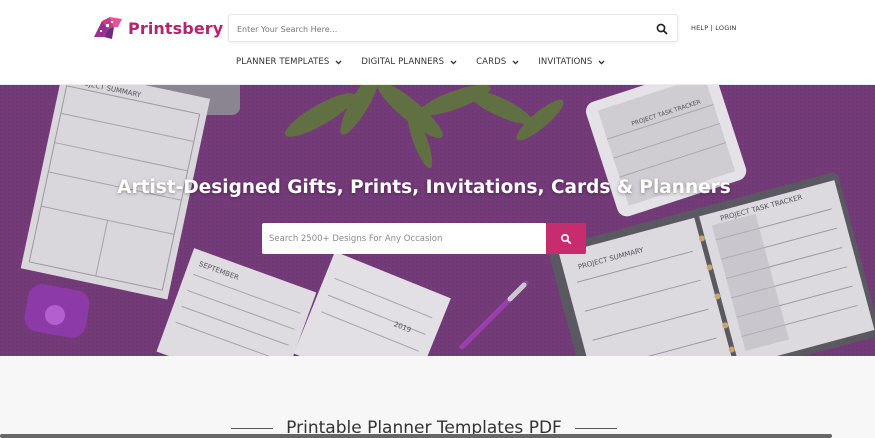 The width and height of the screenshot is (875, 438). I want to click on help-login: HELP | LOGIN, so click(714, 28).